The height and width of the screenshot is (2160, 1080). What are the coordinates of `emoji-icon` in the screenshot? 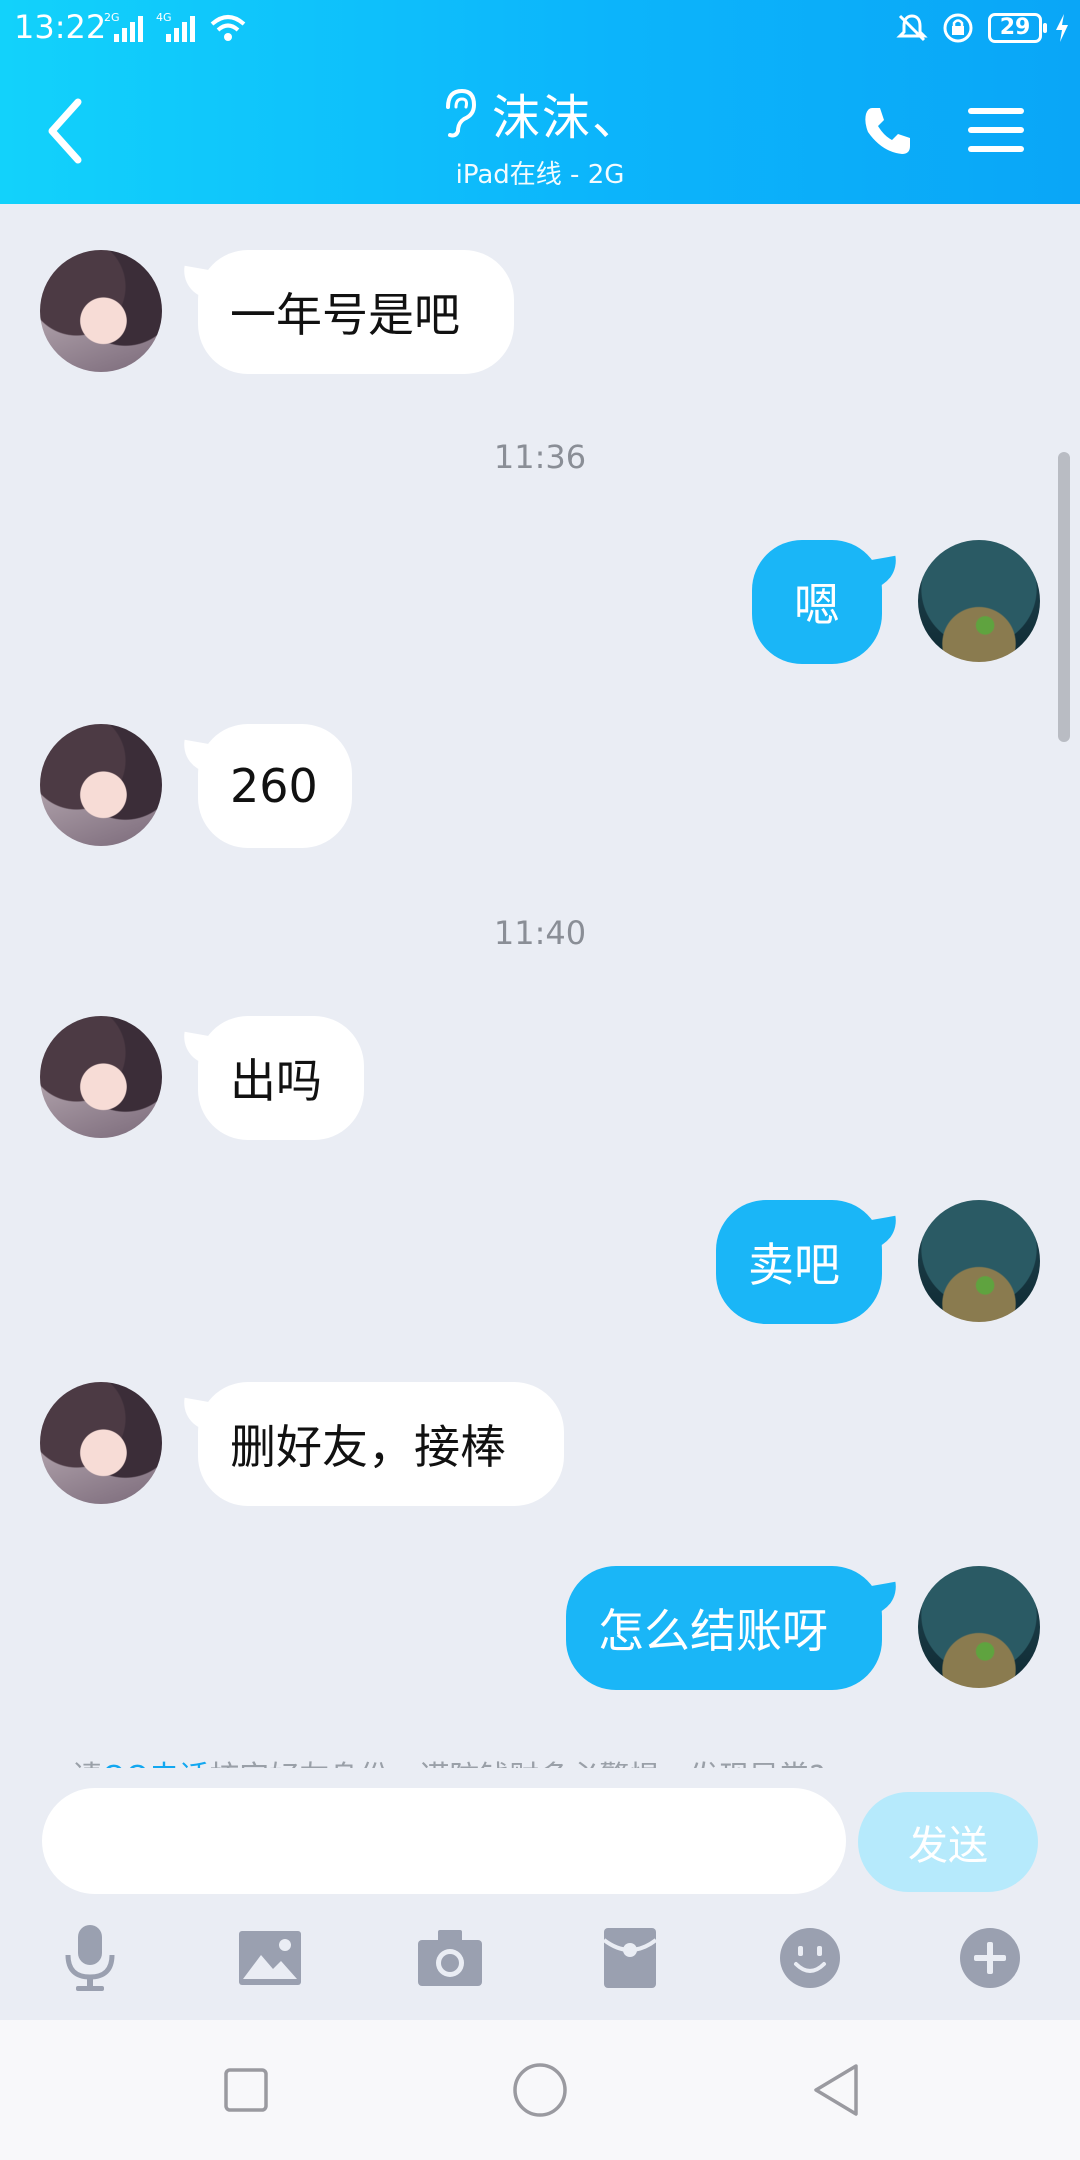 It's located at (810, 1958).